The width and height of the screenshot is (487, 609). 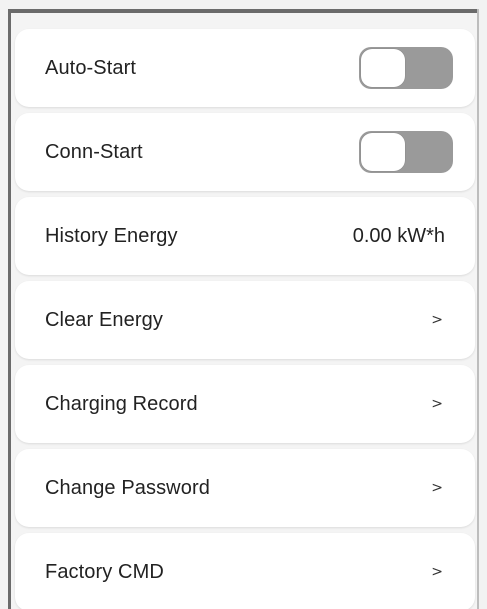 What do you see at coordinates (127, 487) in the screenshot?
I see `setting-label-change-password: Change Password` at bounding box center [127, 487].